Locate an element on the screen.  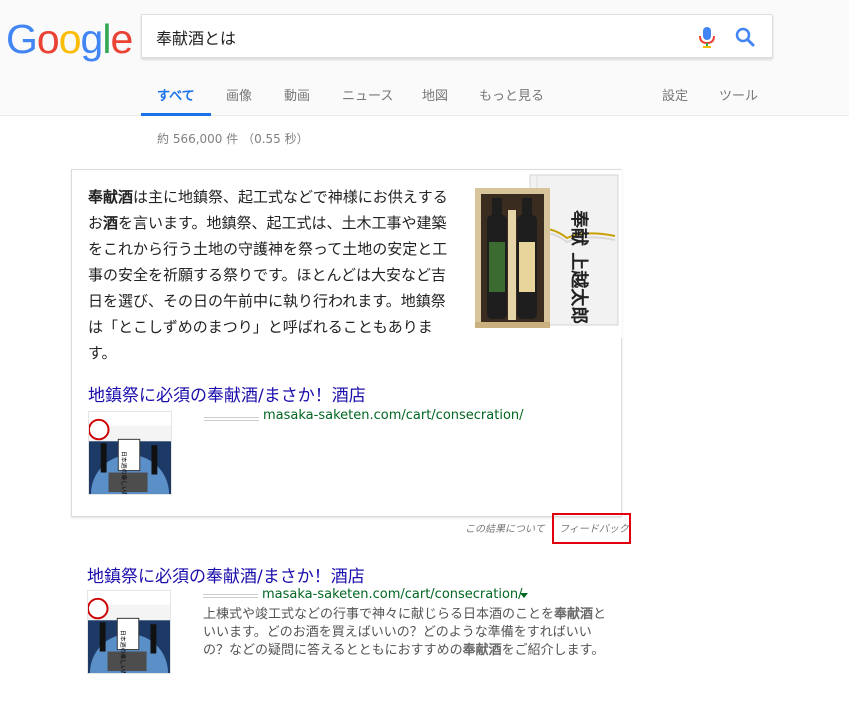
logo-letter-o2: o is located at coordinates (70, 39).